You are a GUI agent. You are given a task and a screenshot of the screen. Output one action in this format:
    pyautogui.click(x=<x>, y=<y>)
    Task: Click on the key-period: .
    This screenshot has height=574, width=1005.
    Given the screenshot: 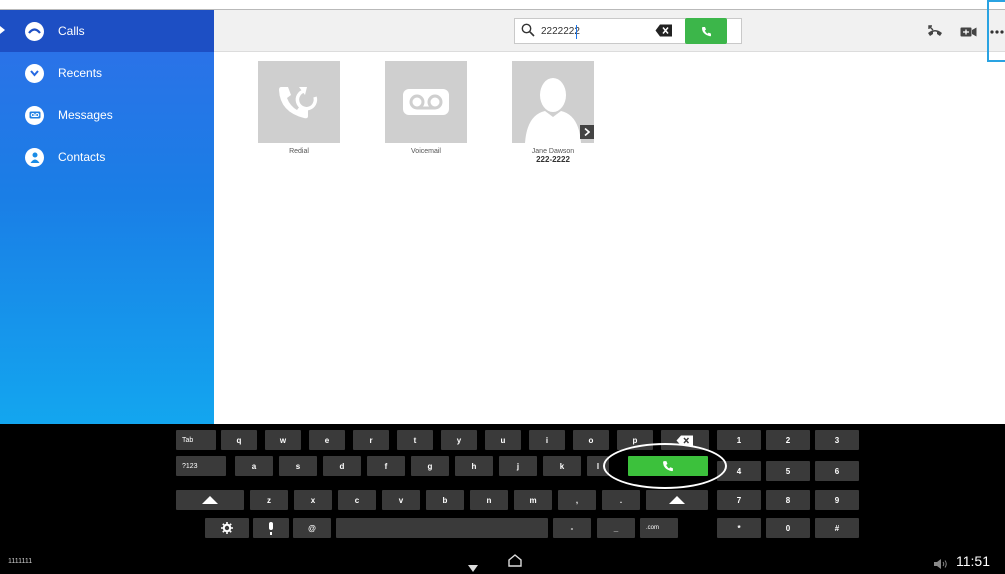 What is the action you would take?
    pyautogui.click(x=621, y=500)
    